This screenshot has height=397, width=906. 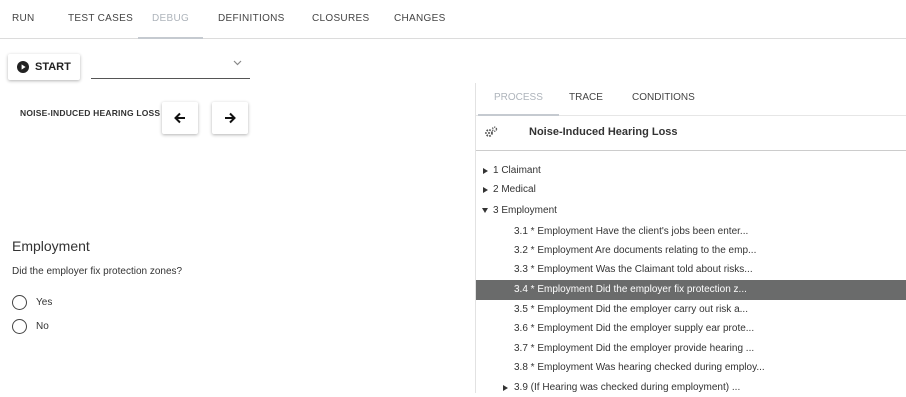 What do you see at coordinates (23, 67) in the screenshot?
I see `play-circle-icon` at bounding box center [23, 67].